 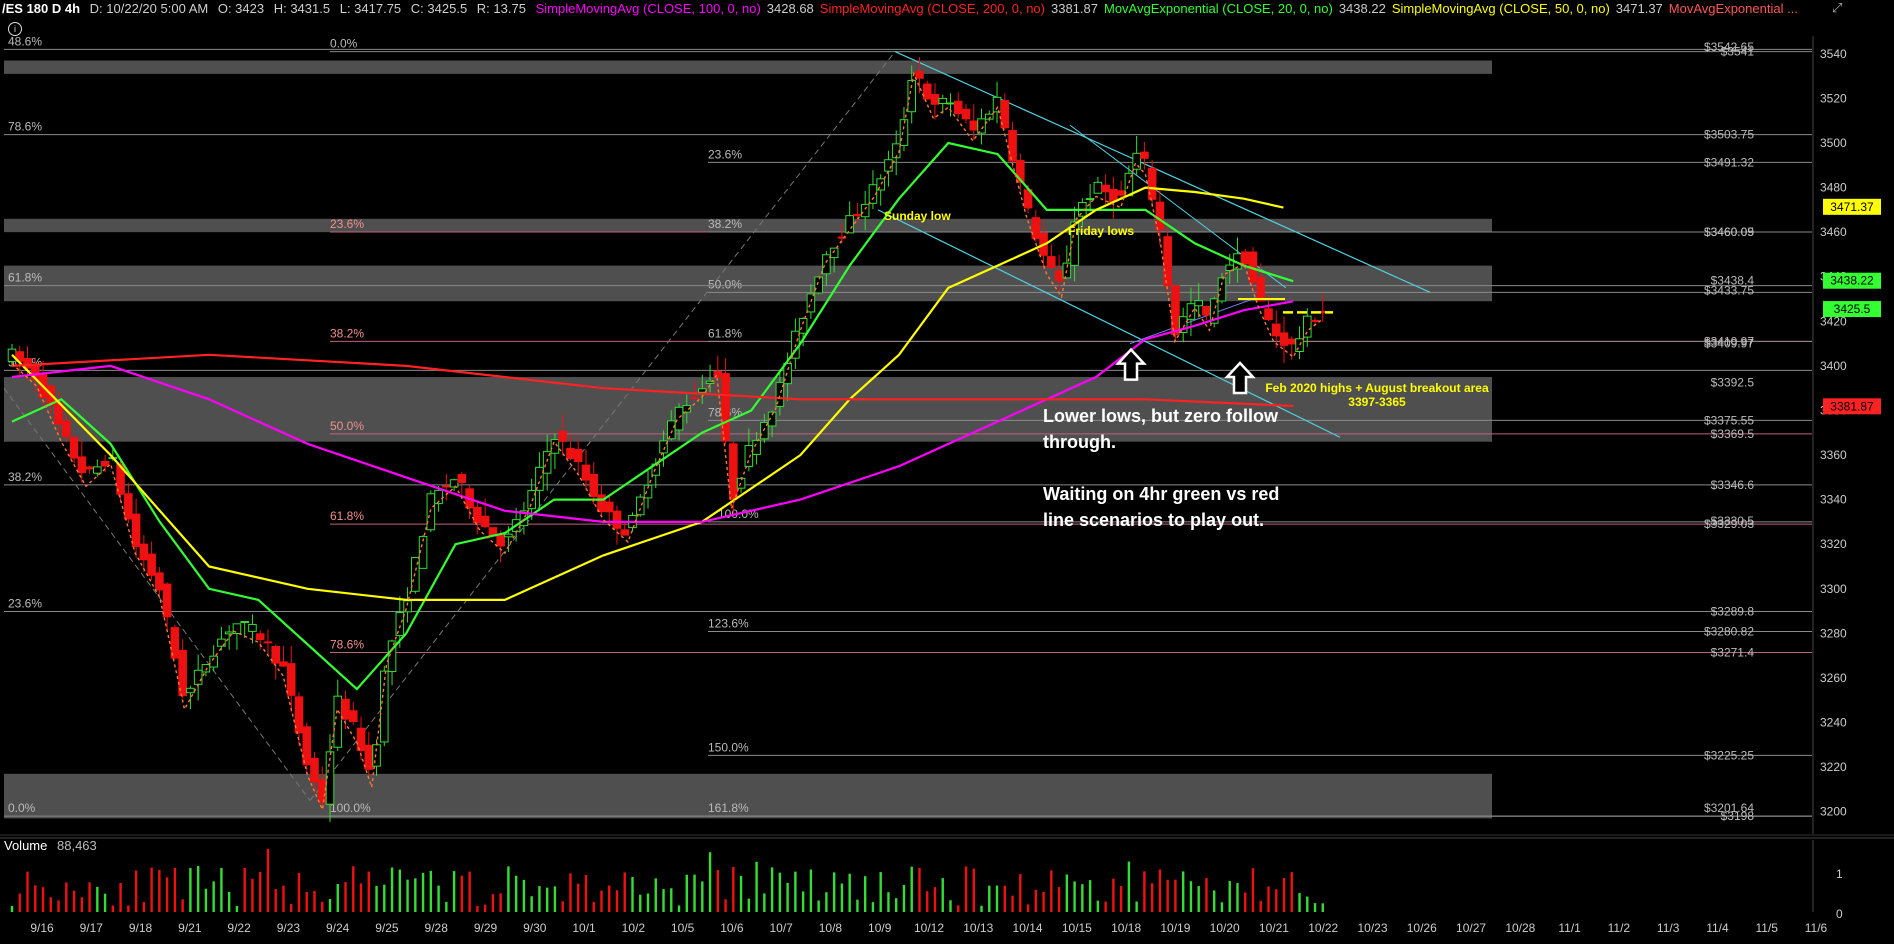 I want to click on collapse-icon: ⤢, so click(x=1841, y=8).